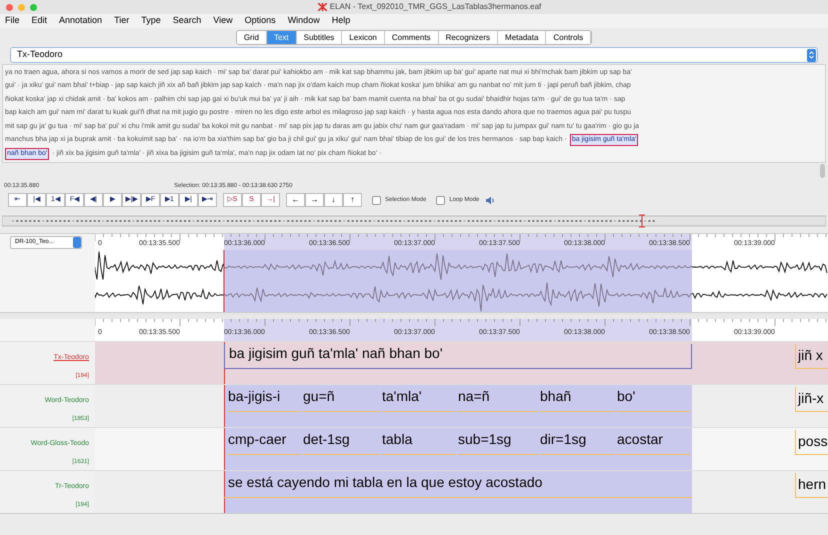  What do you see at coordinates (33, 7) in the screenshot?
I see `maximize-icon` at bounding box center [33, 7].